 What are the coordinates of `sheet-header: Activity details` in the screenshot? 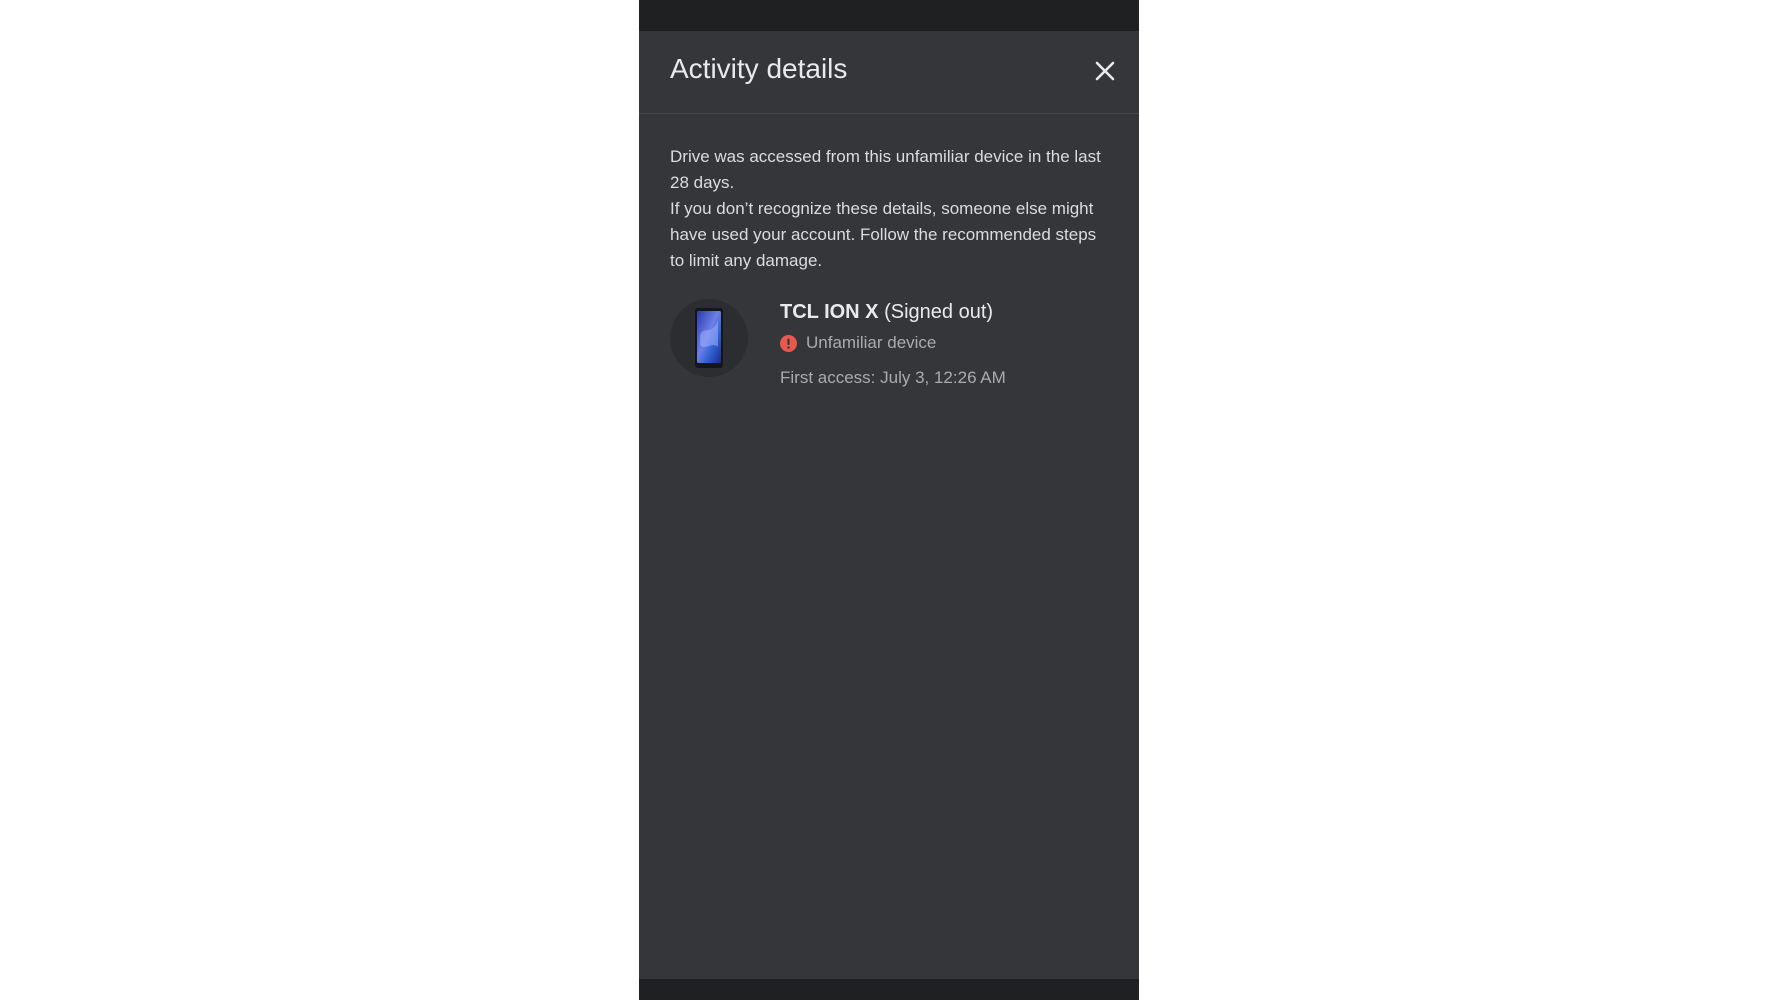 It's located at (889, 72).